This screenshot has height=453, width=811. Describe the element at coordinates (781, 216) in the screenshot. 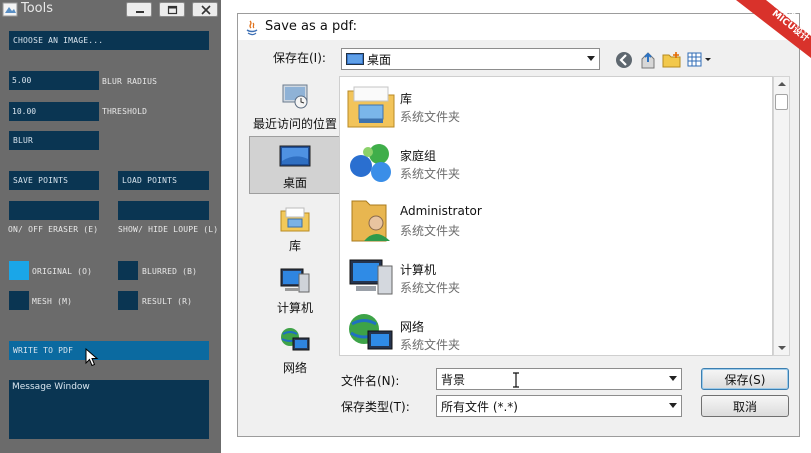

I see `file-list-scrollbar` at that location.